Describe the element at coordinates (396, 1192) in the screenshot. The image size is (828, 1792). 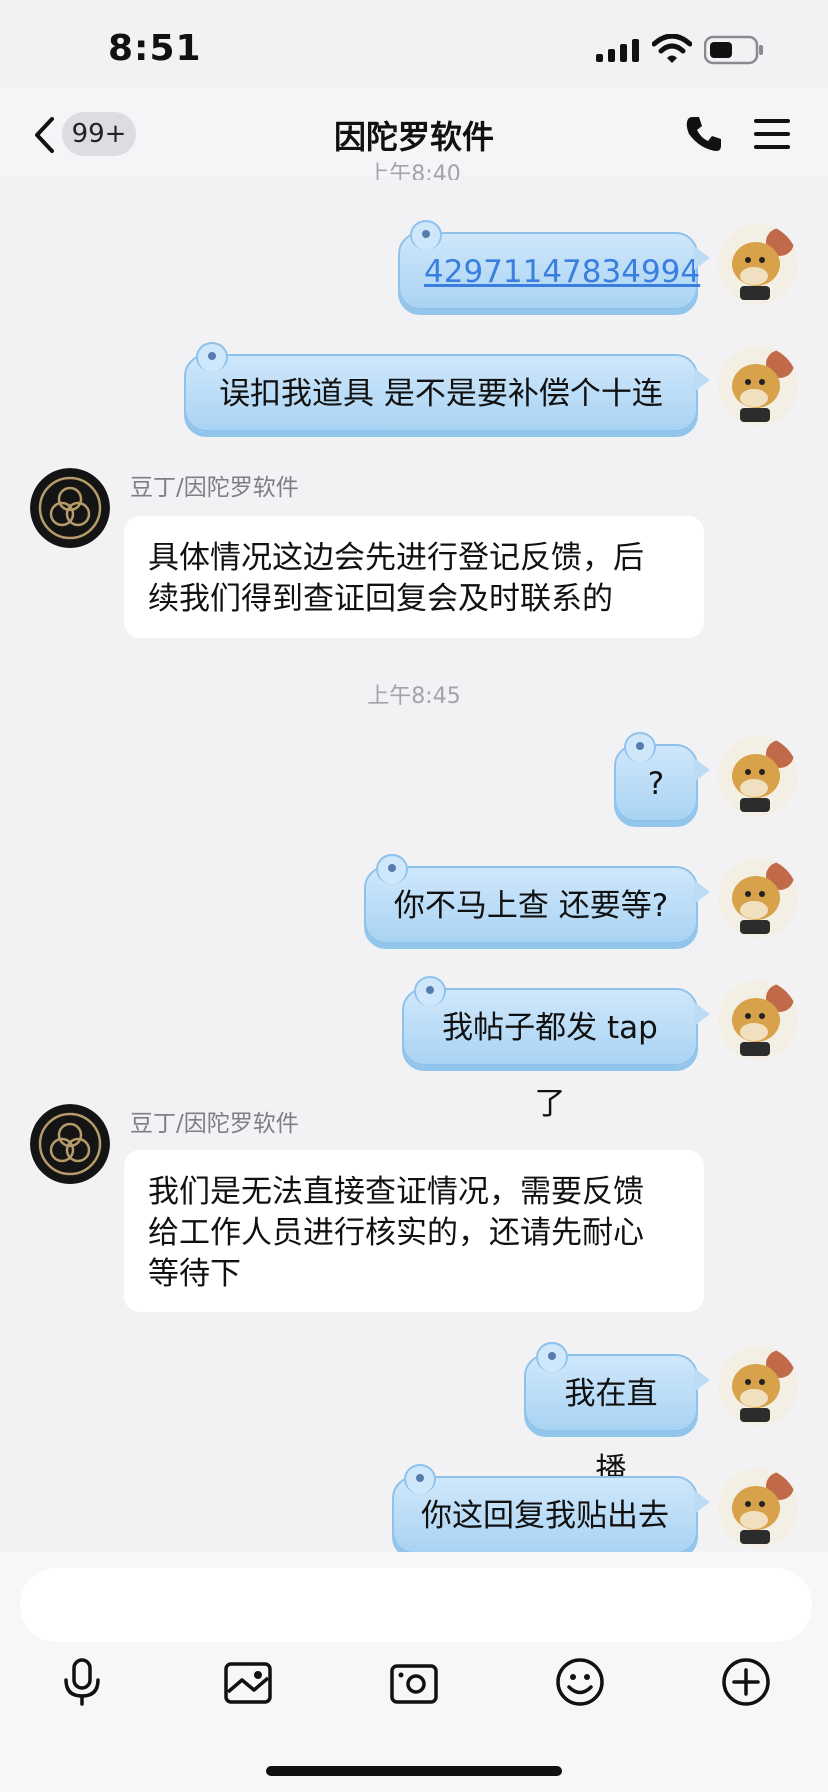
I see `message-line: 我们是无法直接查证情况，需要反馈` at that location.